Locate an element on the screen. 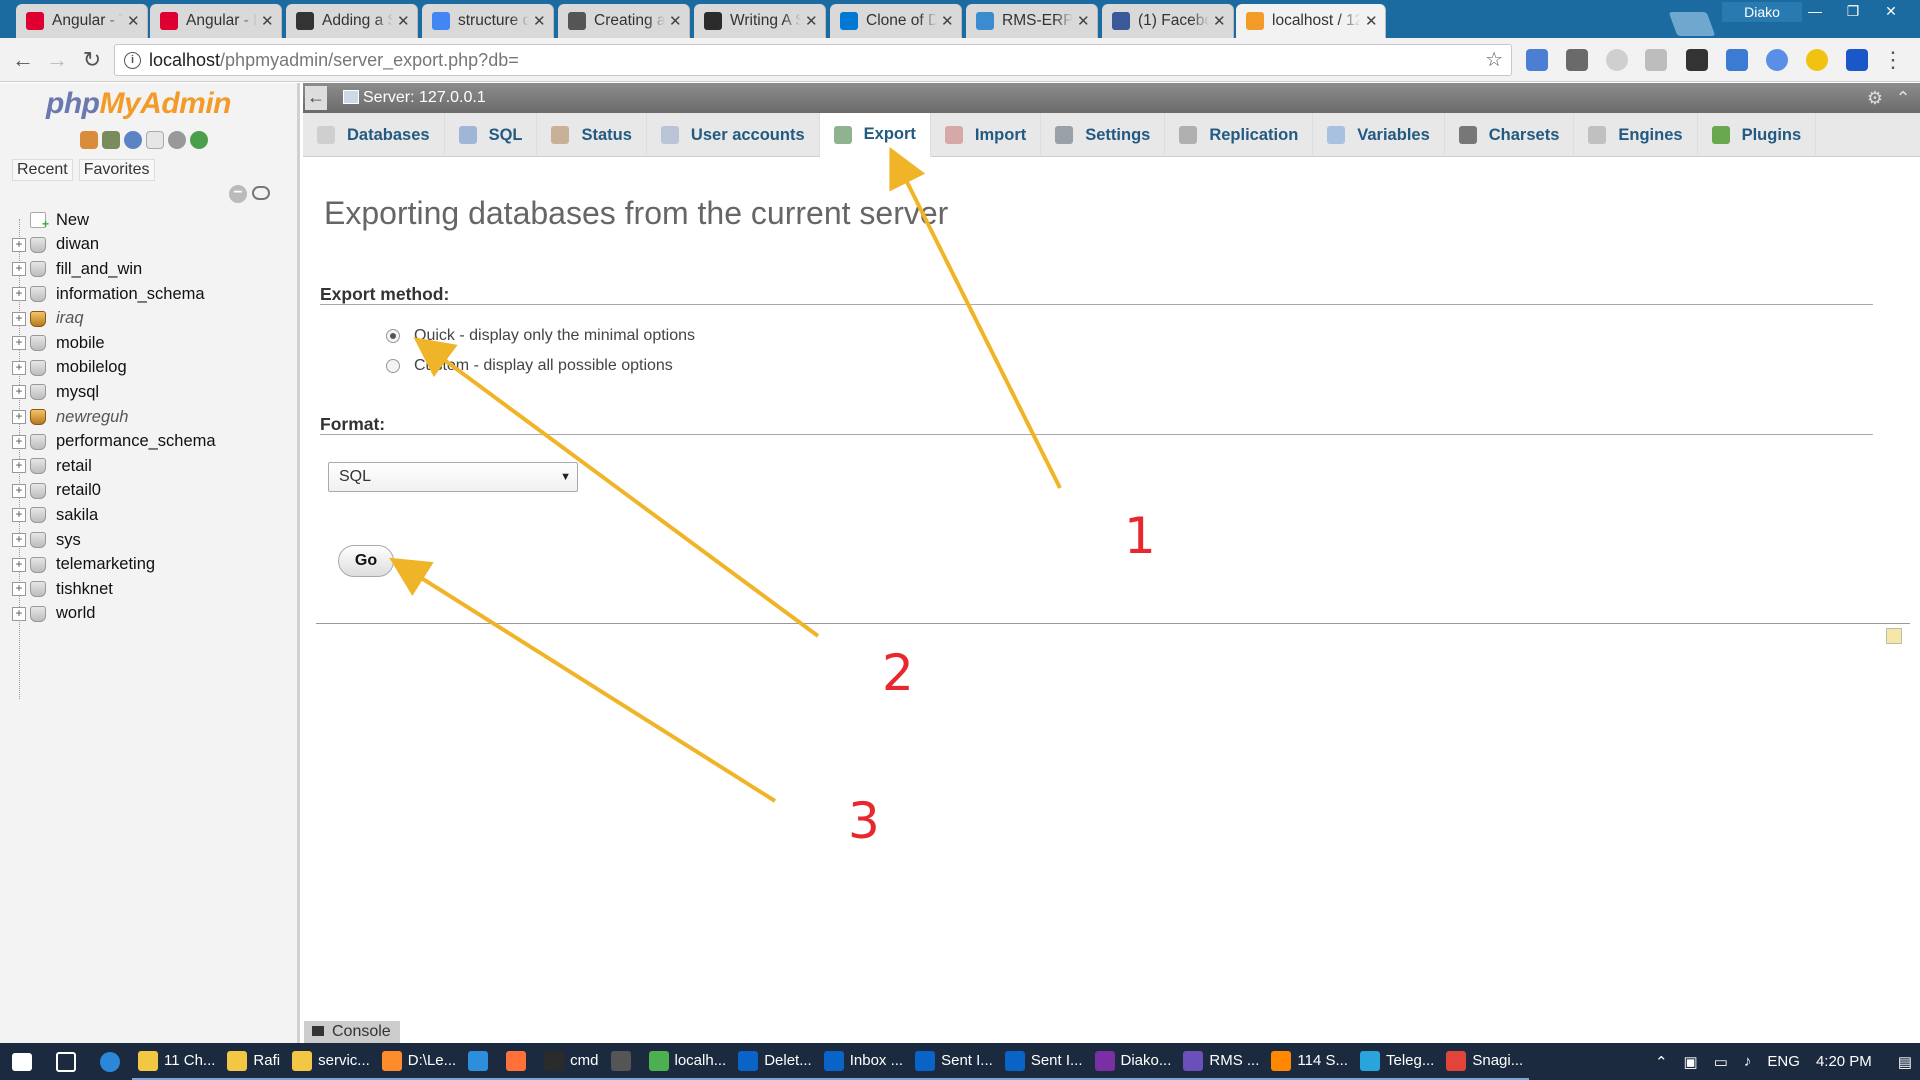 The height and width of the screenshot is (1080, 1920). reload-nav-icon is located at coordinates (199, 140).